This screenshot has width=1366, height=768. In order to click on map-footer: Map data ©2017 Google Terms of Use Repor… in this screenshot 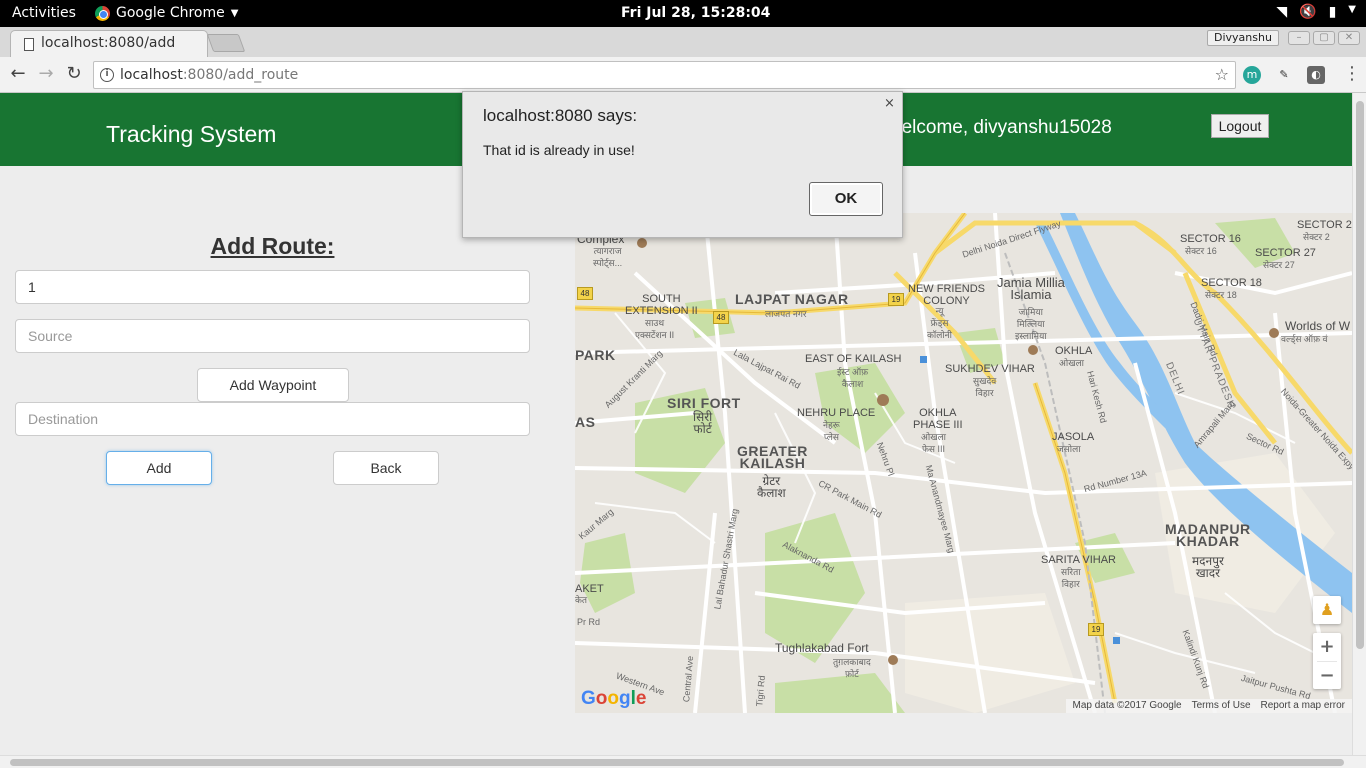, I will do `click(1209, 706)`.